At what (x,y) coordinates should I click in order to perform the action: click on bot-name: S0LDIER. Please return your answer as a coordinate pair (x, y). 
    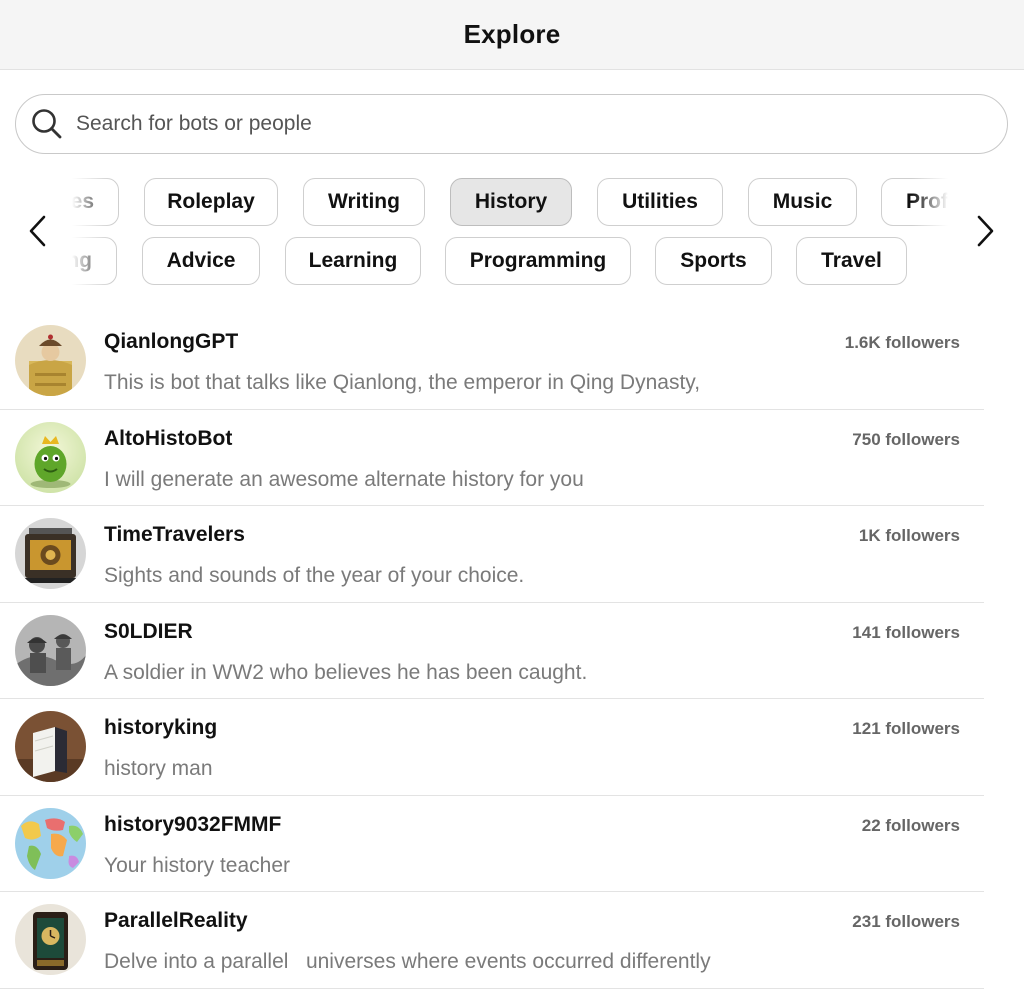
    Looking at the image, I should click on (148, 631).